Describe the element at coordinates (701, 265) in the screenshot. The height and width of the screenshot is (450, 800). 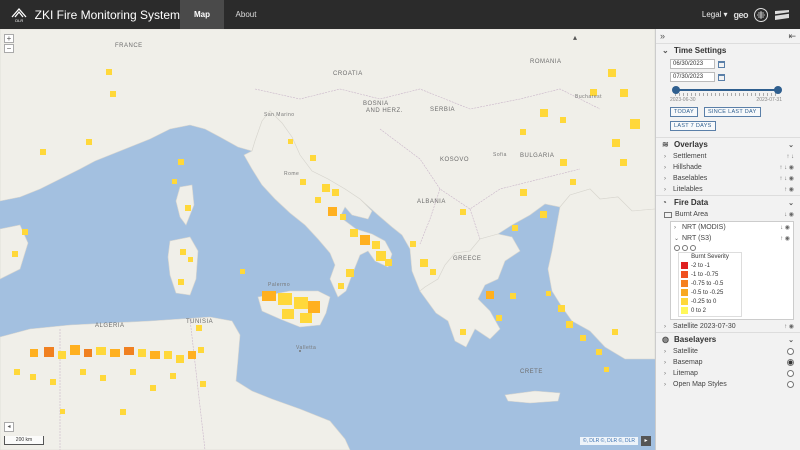
I see `legend-label: -2 to -1` at that location.